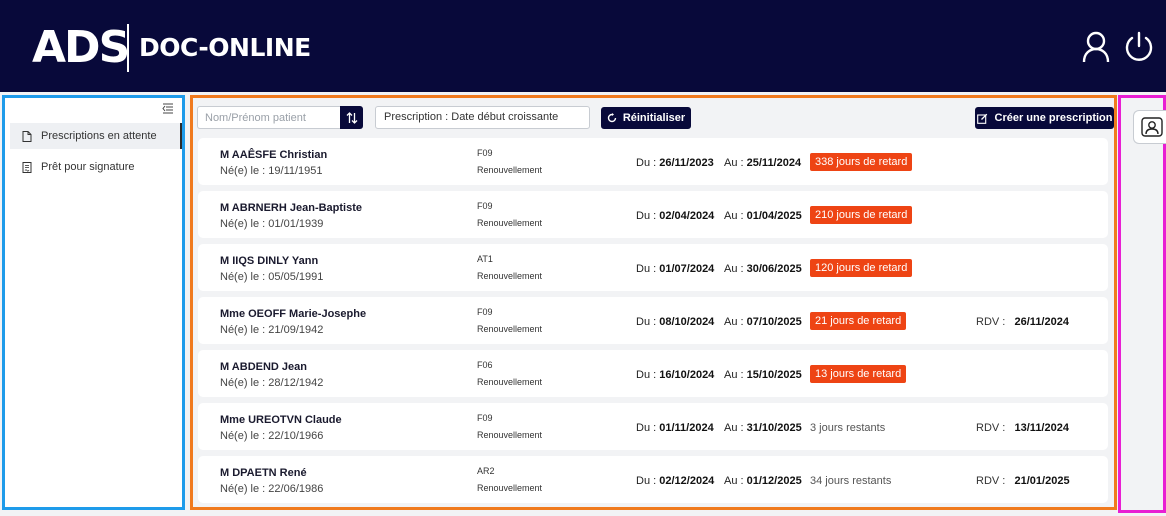  I want to click on late-badge: 210 jours de retard, so click(861, 215).